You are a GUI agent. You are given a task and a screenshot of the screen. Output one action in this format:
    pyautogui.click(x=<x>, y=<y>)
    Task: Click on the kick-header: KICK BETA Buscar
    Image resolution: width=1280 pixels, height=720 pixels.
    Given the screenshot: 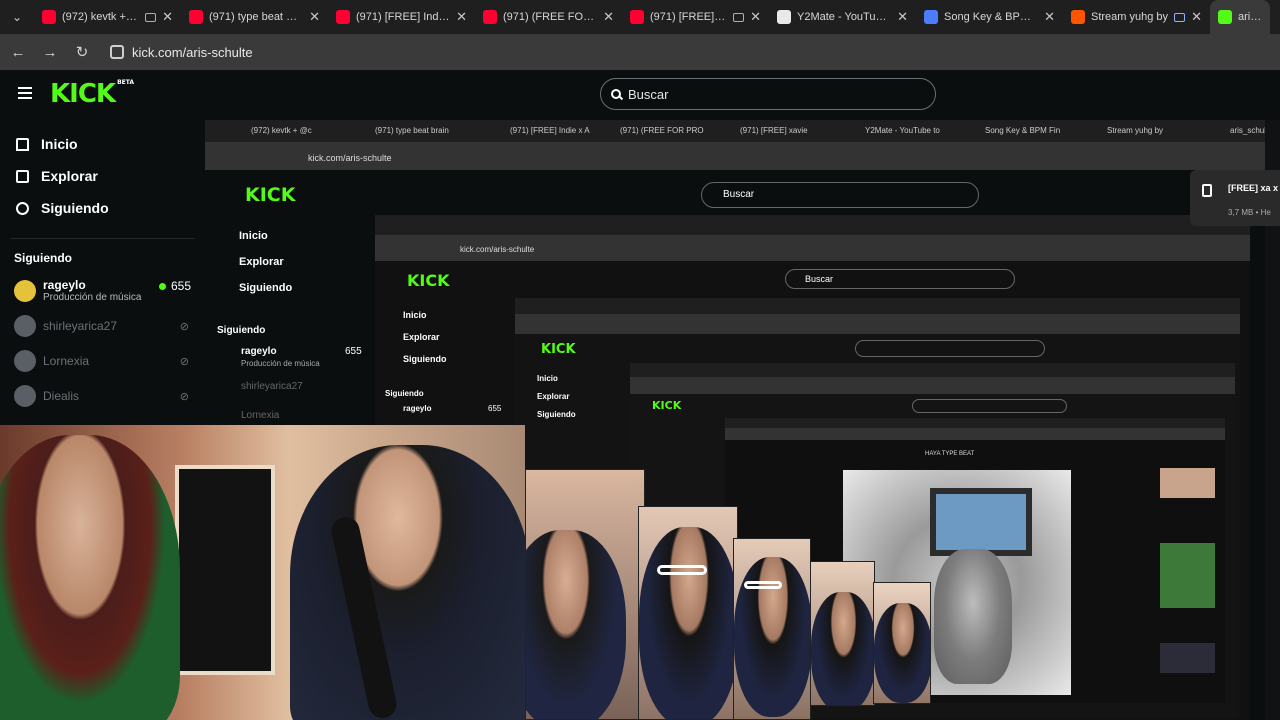 What is the action you would take?
    pyautogui.click(x=640, y=95)
    